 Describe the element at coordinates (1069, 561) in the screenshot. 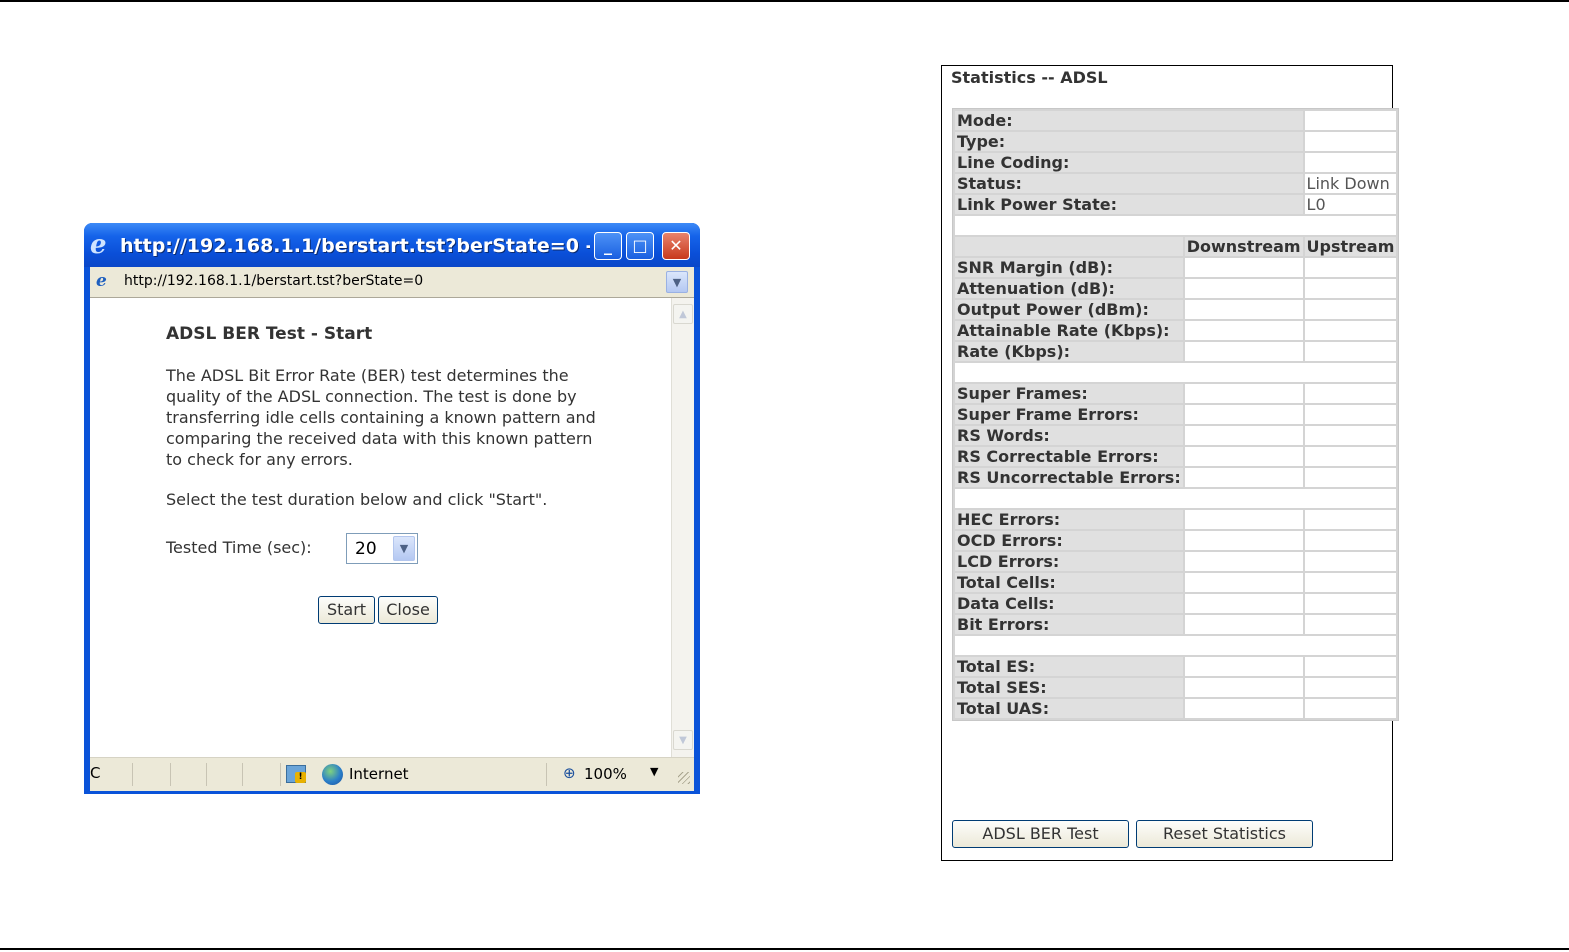

I see `row-label: LCD Errors:` at that location.